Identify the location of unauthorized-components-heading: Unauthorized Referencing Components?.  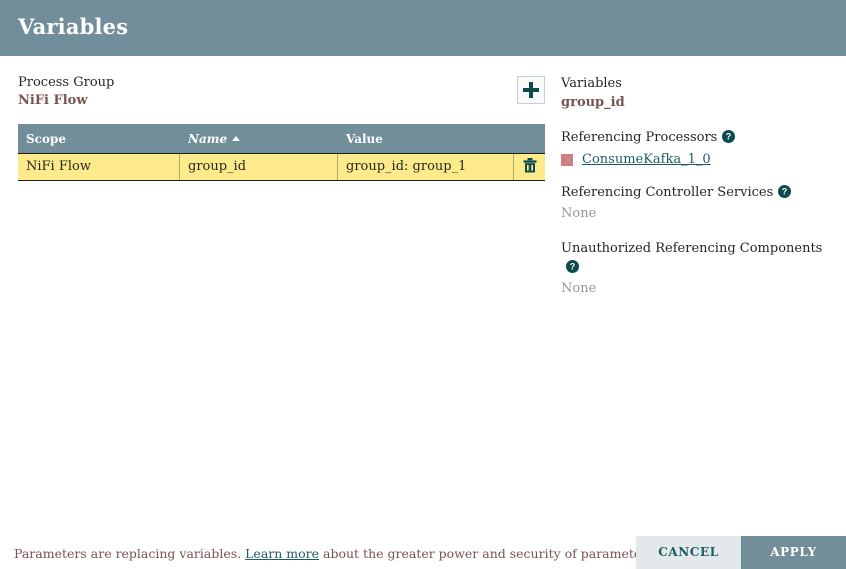
(698, 259).